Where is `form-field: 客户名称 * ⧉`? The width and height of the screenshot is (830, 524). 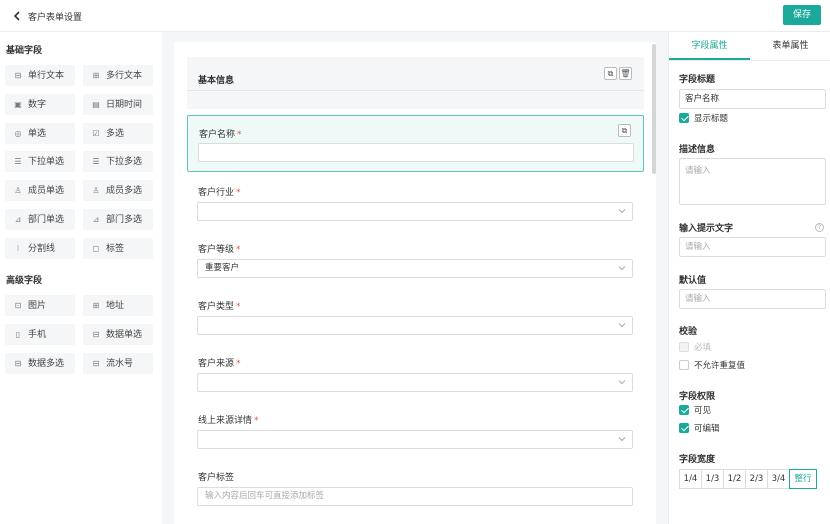 form-field: 客户名称 * ⧉ is located at coordinates (415, 143).